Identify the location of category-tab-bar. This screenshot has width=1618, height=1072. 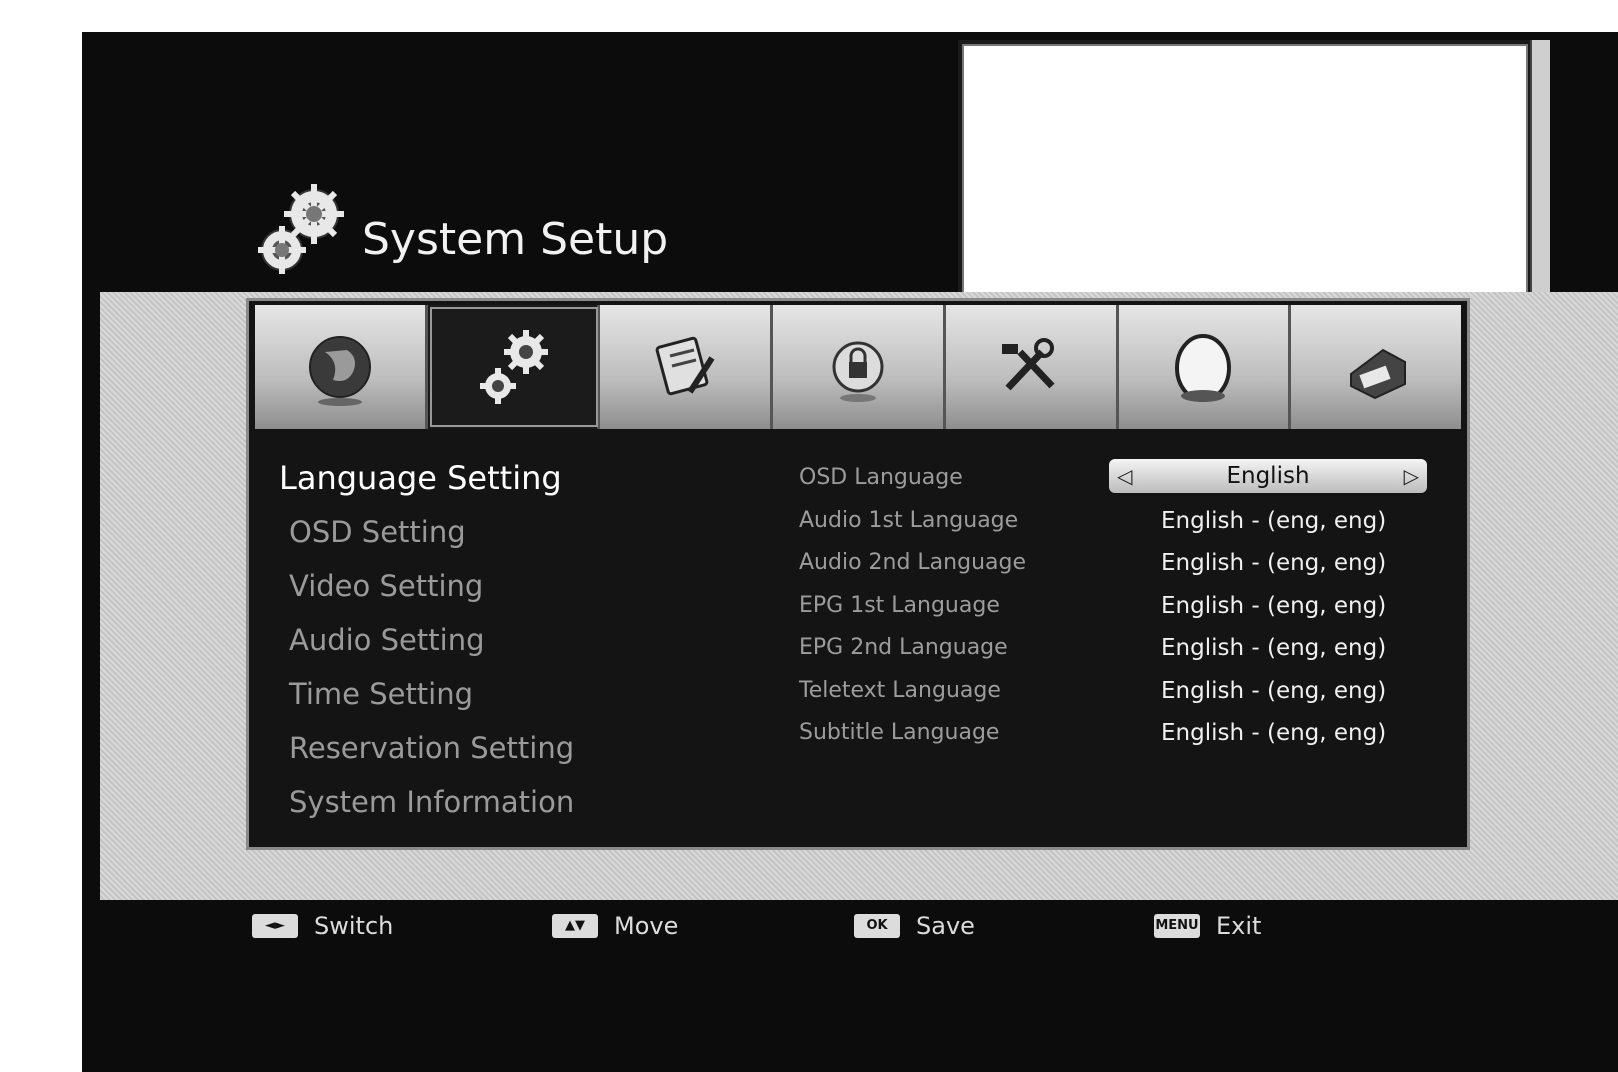
(858, 367).